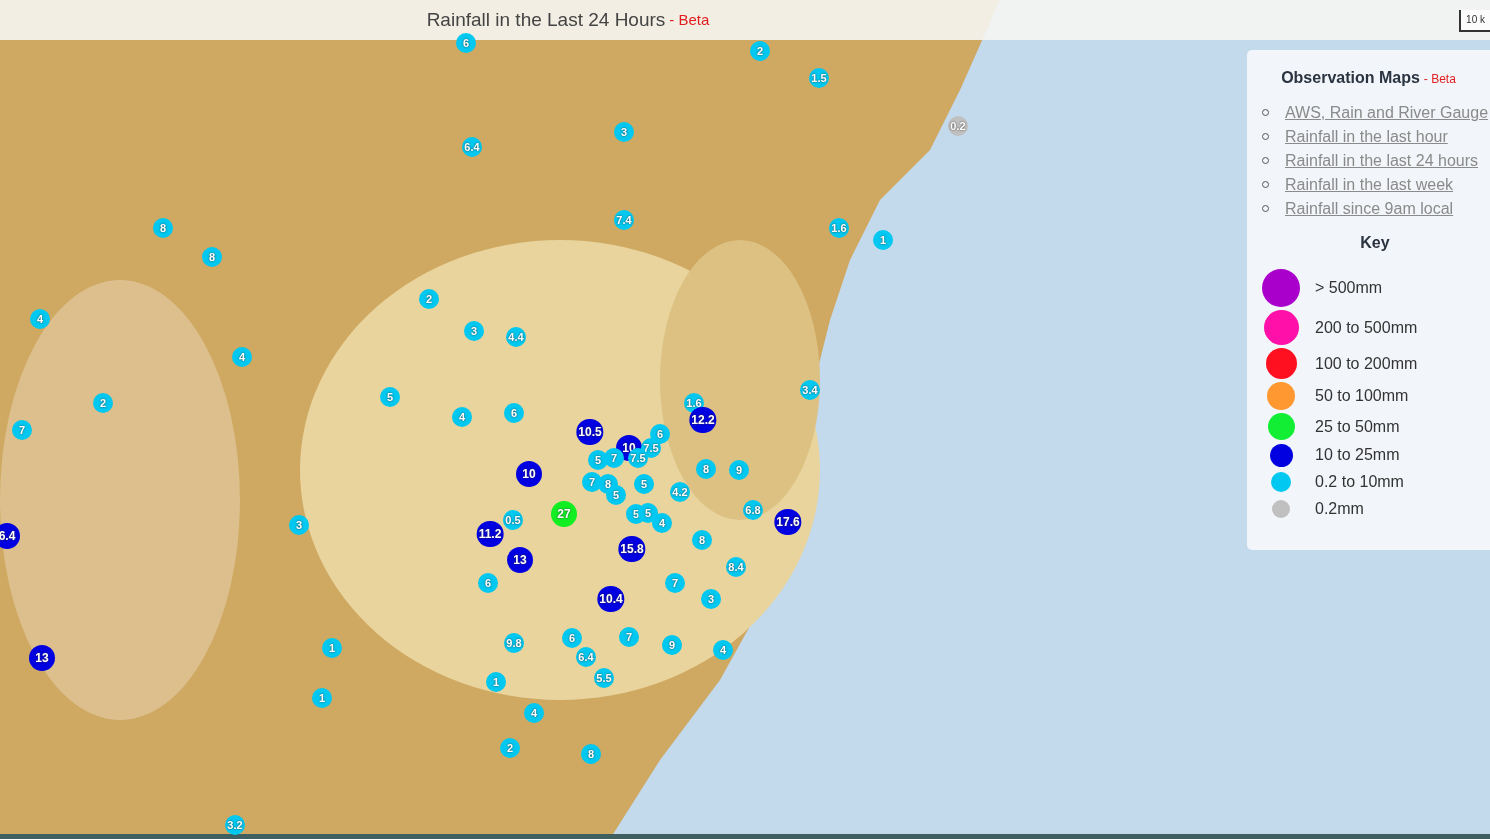 The image size is (1490, 839). What do you see at coordinates (1387, 112) in the screenshot?
I see `map-link: AWS, Rain and River Gauge` at bounding box center [1387, 112].